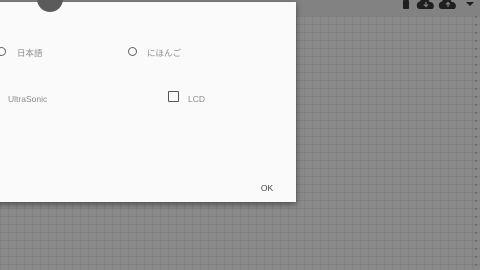  What do you see at coordinates (426, 4) in the screenshot?
I see `cloud-download-icon` at bounding box center [426, 4].